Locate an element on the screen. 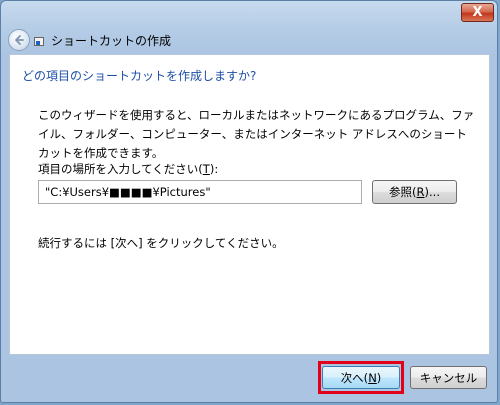 This screenshot has width=500, height=405. continue-hint: 続行するには [次へ] をクリックしてください。 is located at coordinates (161, 243).